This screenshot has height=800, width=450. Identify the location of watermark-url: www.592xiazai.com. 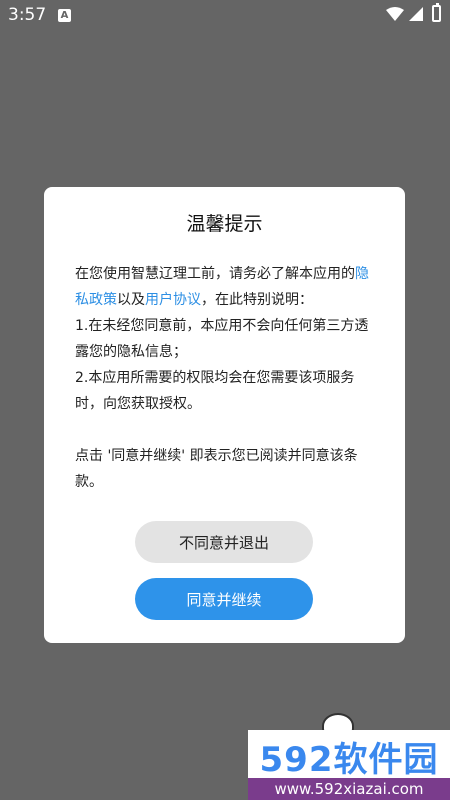
(349, 789).